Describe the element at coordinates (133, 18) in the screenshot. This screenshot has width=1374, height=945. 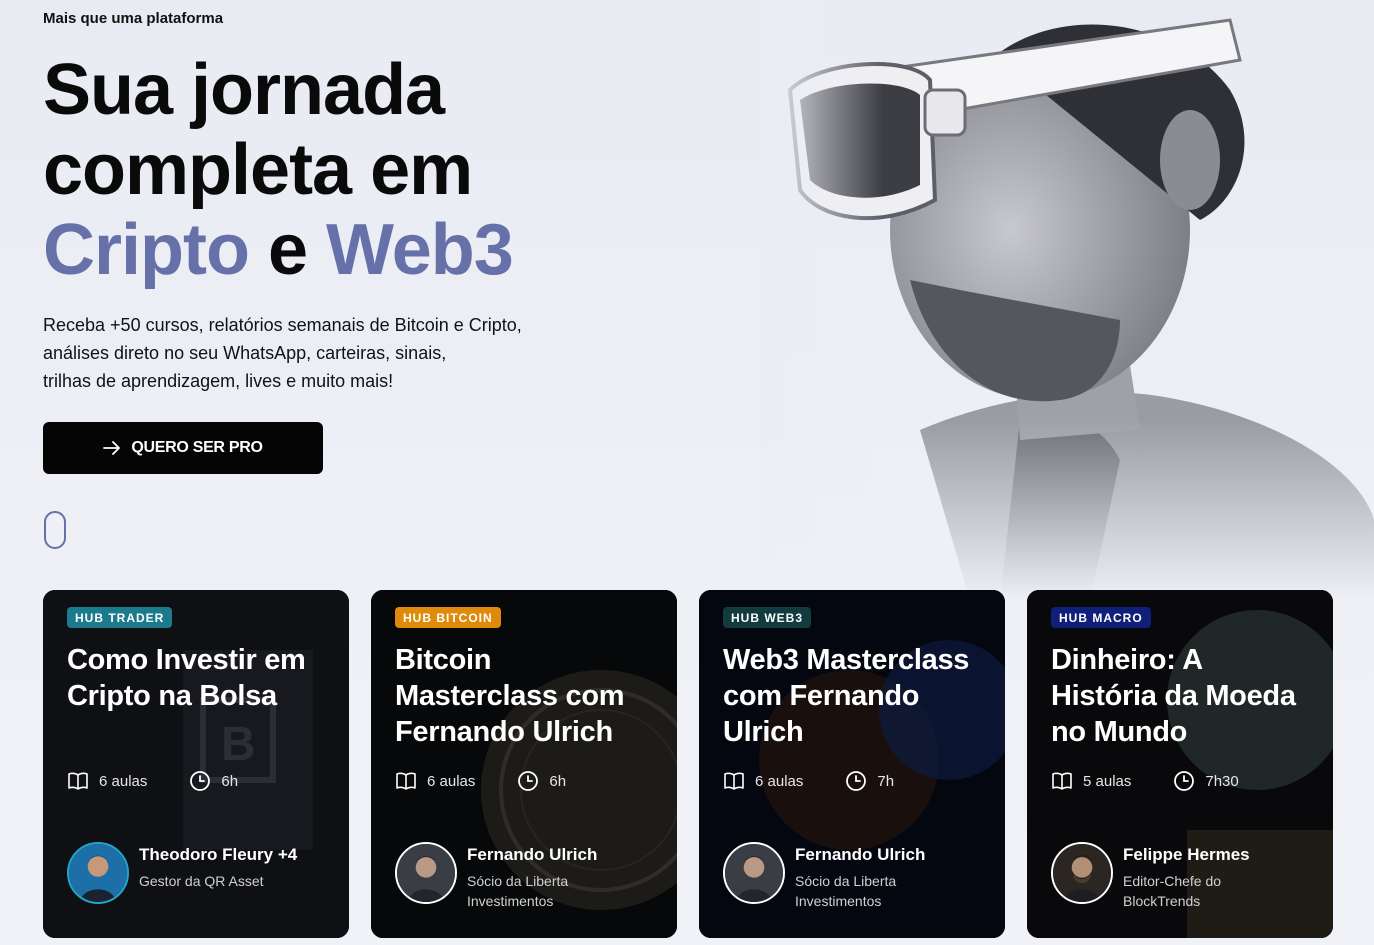
I see `eyebrow-text: Mais que uma plataforma` at that location.